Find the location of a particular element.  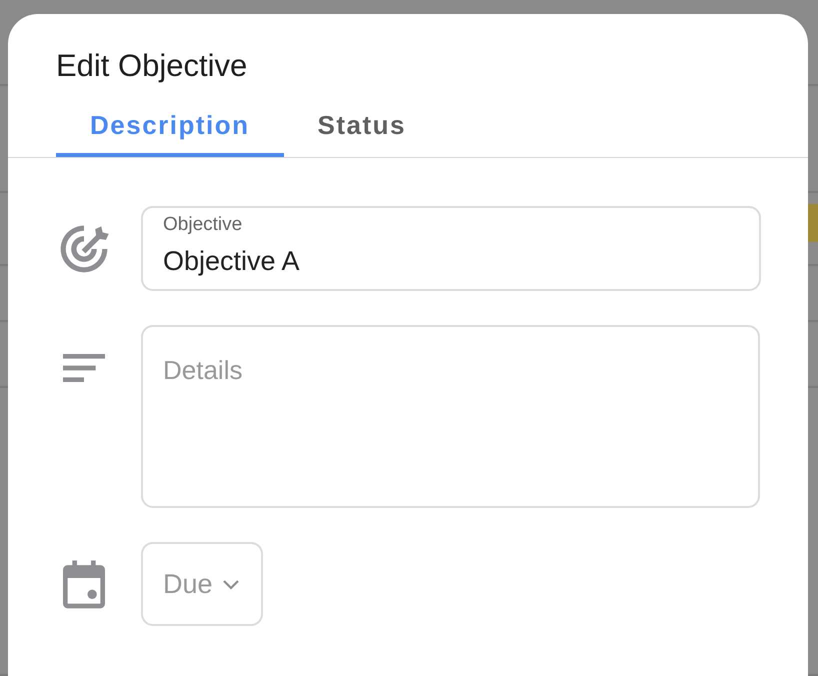

field-label: Objective is located at coordinates (202, 225).